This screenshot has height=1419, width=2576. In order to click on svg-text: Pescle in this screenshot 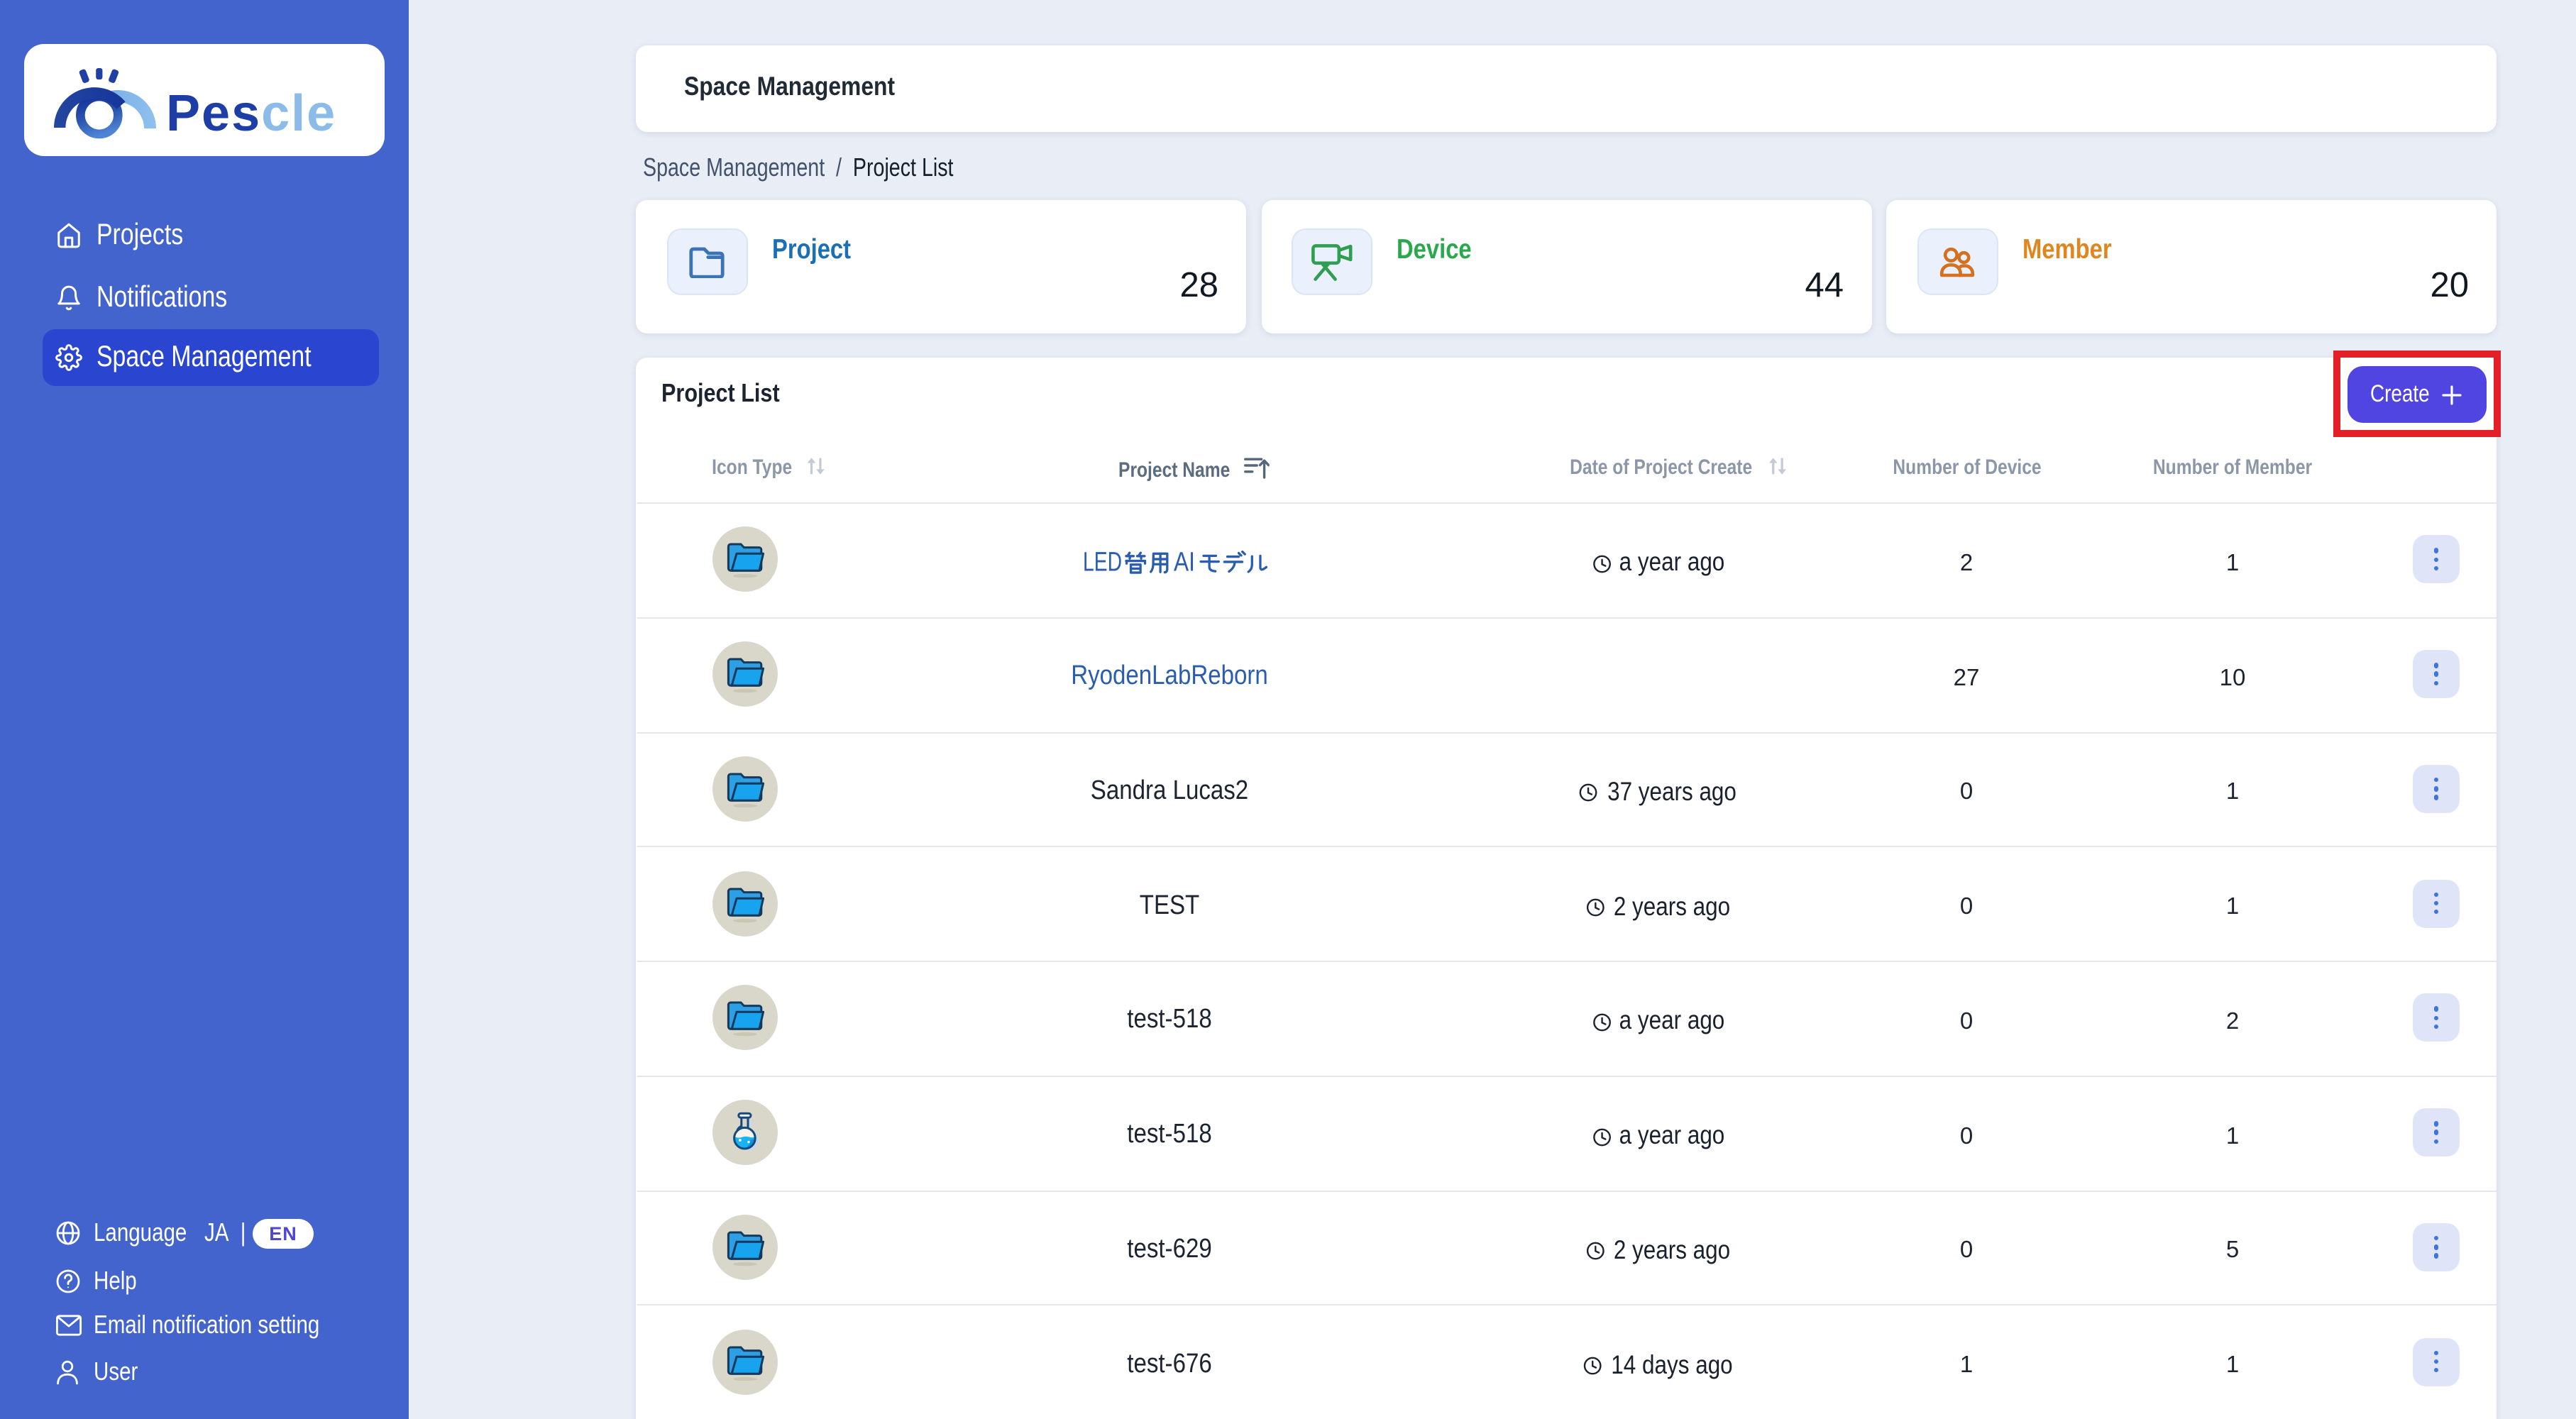, I will do `click(251, 113)`.